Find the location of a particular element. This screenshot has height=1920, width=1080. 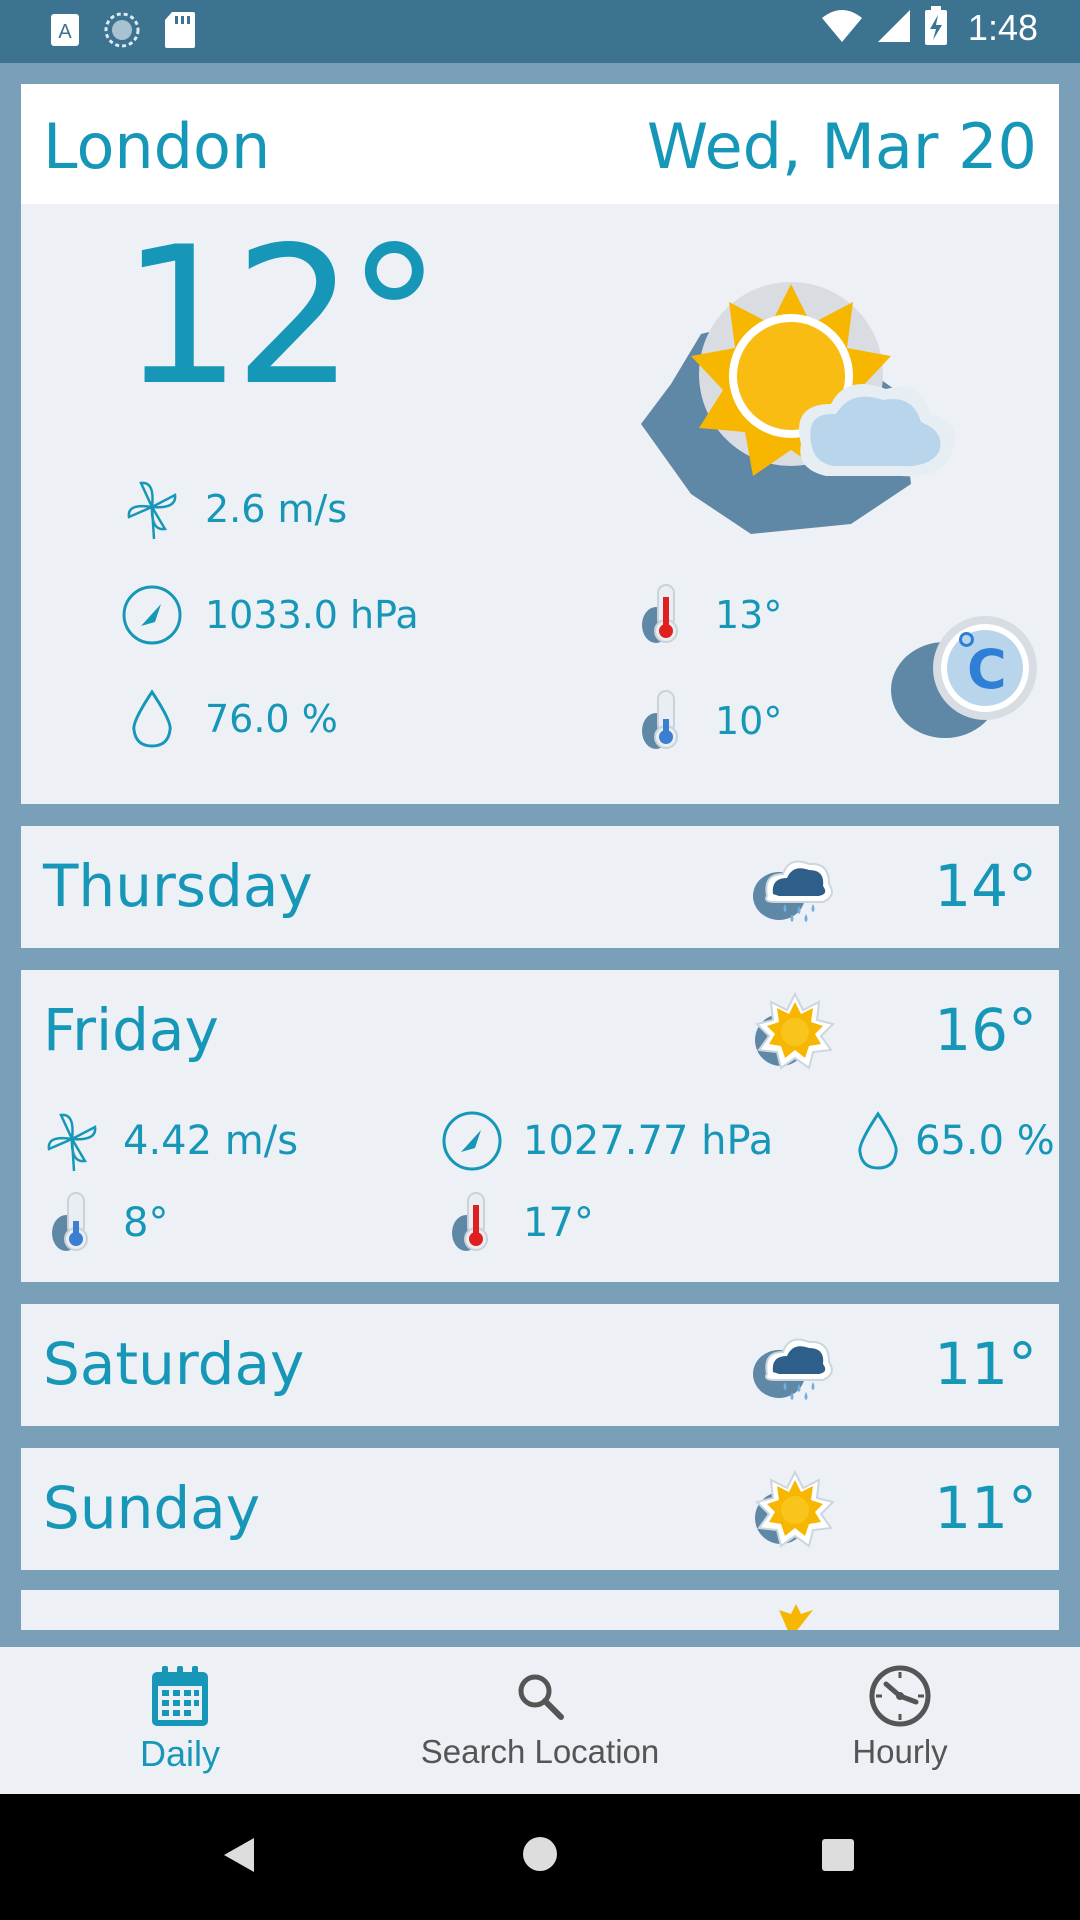

humidity-value: 76.0 % is located at coordinates (271, 719).